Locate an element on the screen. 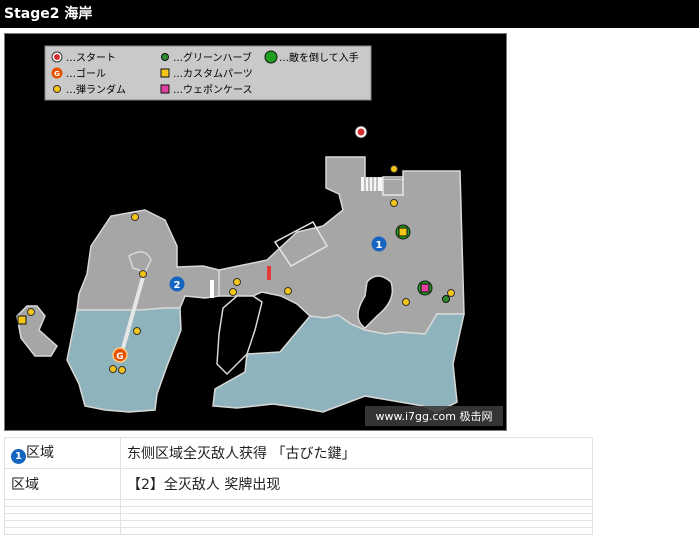  svg-text: …カスタムパーツ is located at coordinates (213, 74).